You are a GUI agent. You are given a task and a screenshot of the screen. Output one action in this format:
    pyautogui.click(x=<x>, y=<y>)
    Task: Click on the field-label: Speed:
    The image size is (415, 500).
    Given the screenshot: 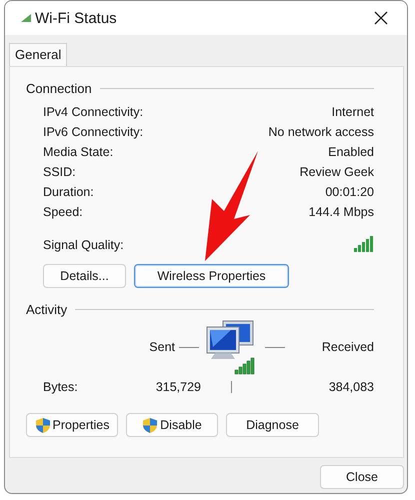 What is the action you would take?
    pyautogui.click(x=63, y=212)
    